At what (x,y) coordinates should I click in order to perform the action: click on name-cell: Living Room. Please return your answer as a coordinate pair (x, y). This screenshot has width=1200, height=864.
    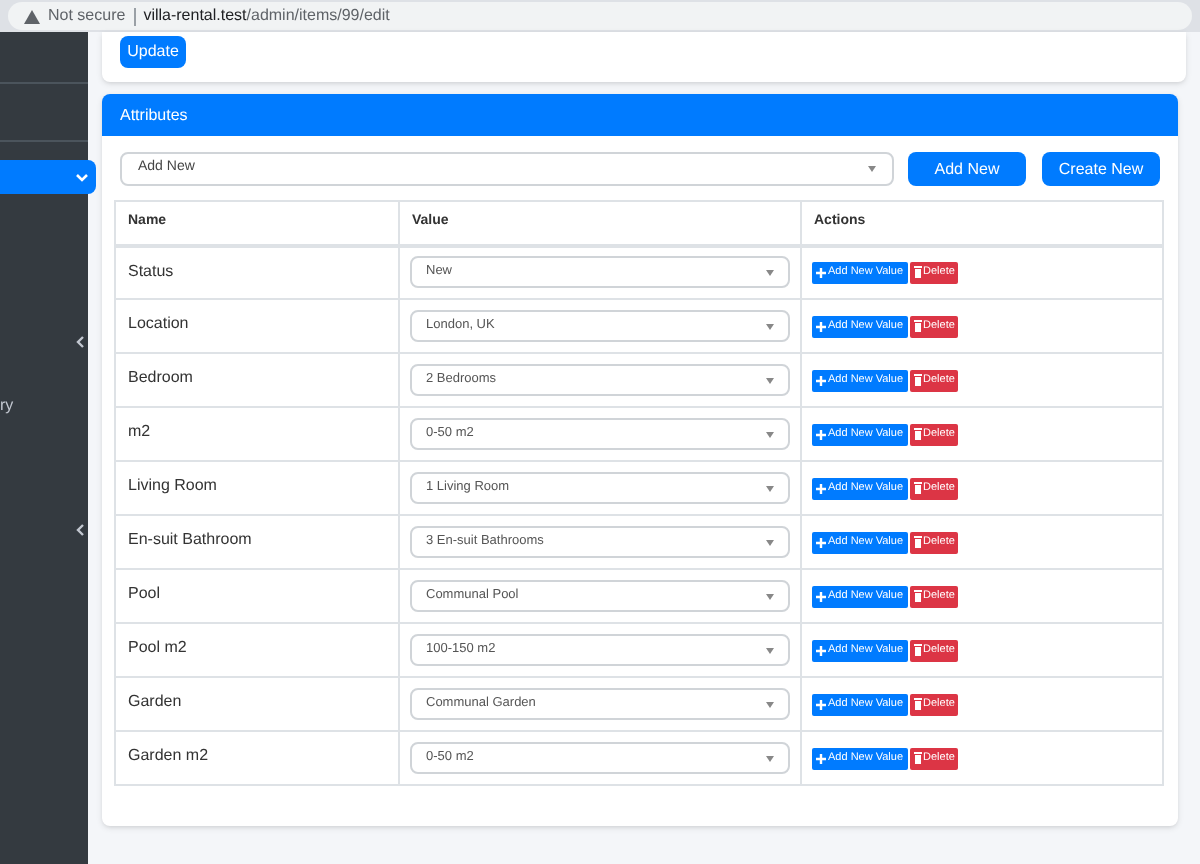
    Looking at the image, I should click on (257, 488).